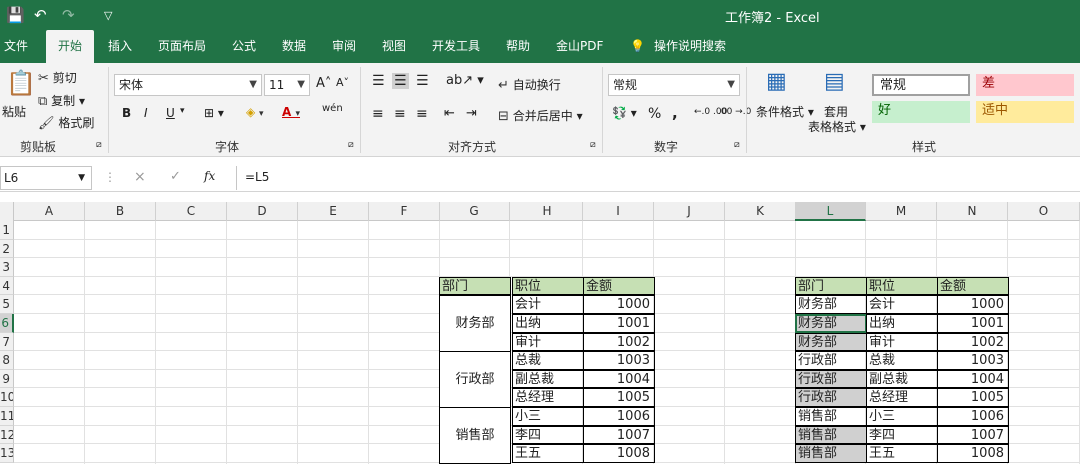  Describe the element at coordinates (619, 379) in the screenshot. I see `left-amount-cell: 1004` at that location.